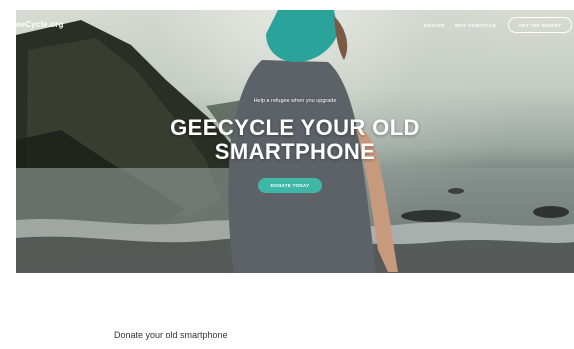  What do you see at coordinates (540, 25) in the screenshot?
I see `get-widget-button: GET THE WIDGET` at bounding box center [540, 25].